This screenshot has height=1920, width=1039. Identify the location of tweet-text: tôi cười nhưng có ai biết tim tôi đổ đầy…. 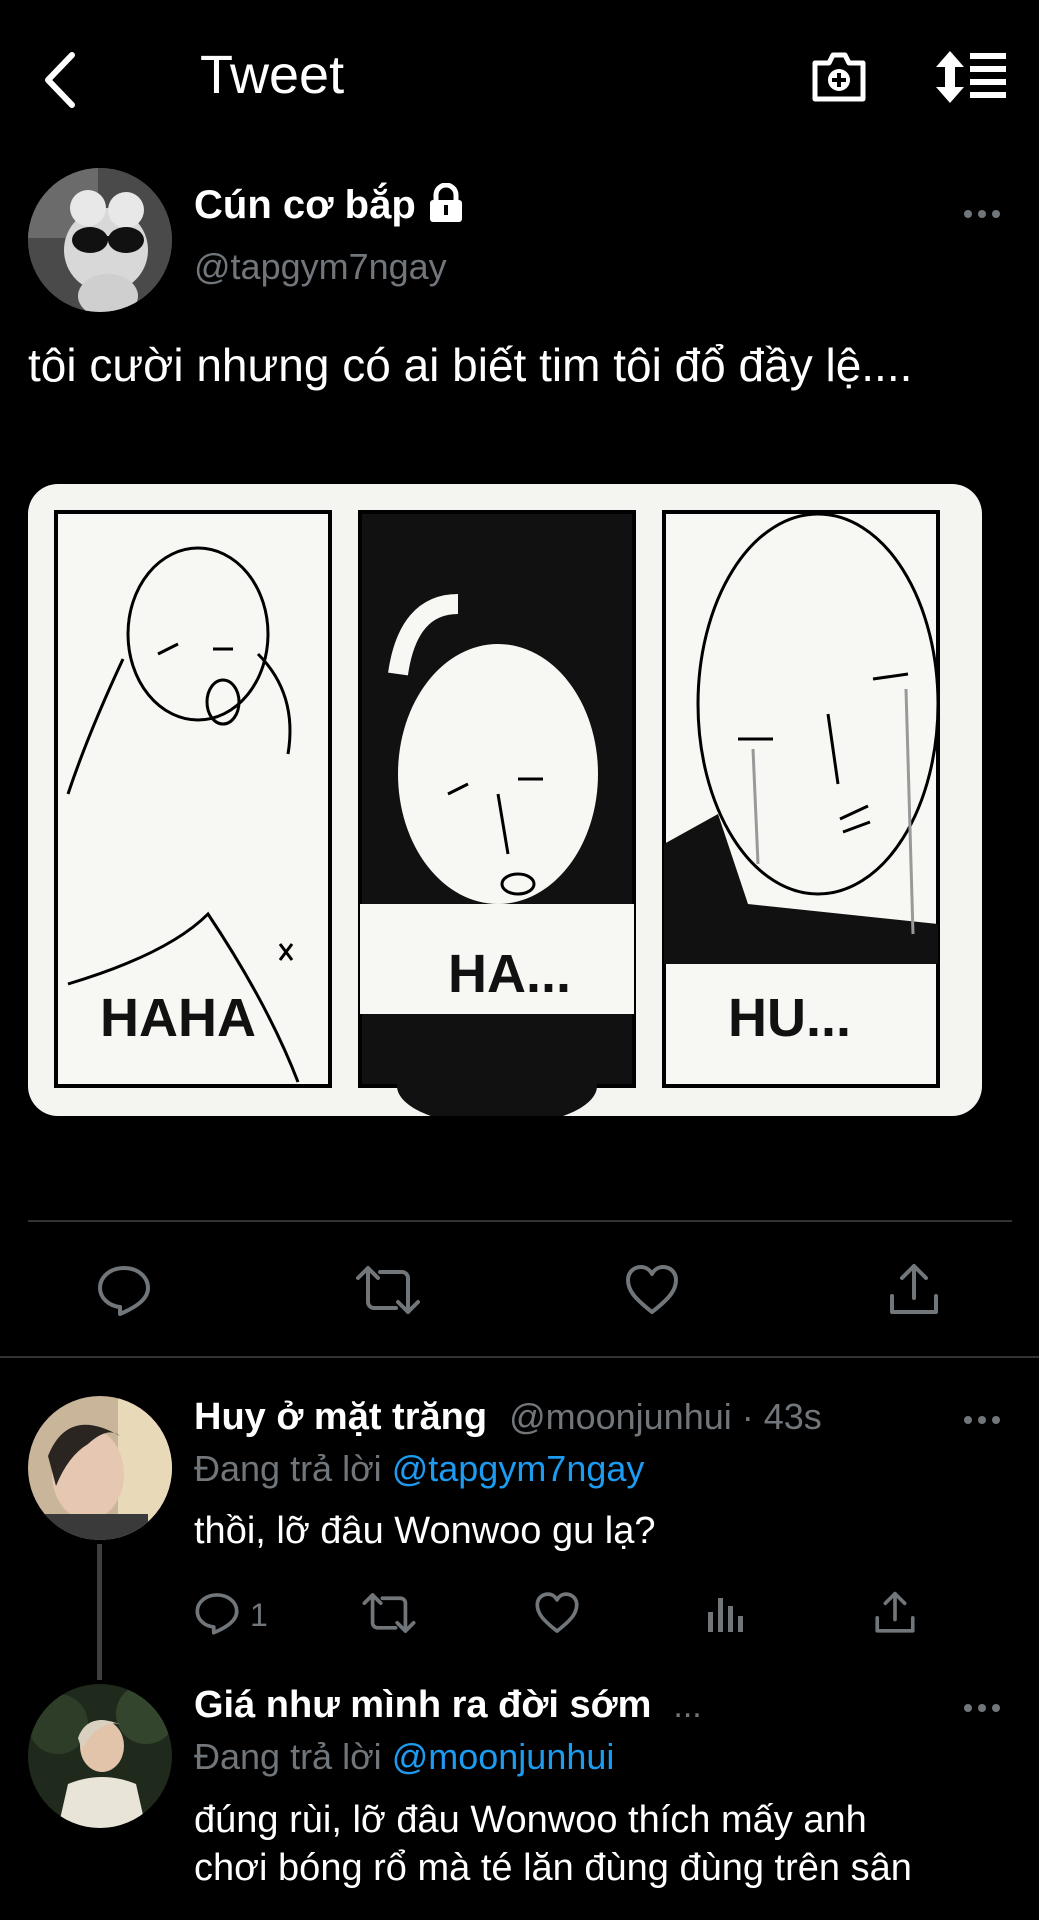
(470, 365).